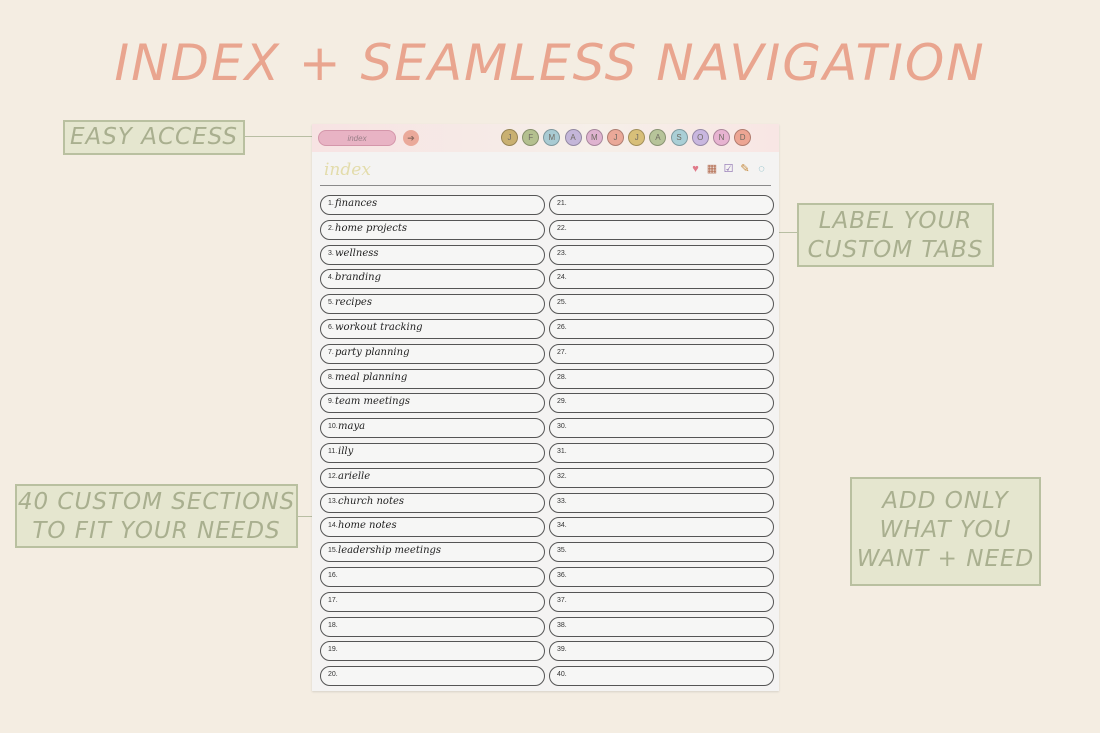 Image resolution: width=1100 pixels, height=733 pixels. Describe the element at coordinates (432, 428) in the screenshot. I see `index-entry: 10. maya` at that location.